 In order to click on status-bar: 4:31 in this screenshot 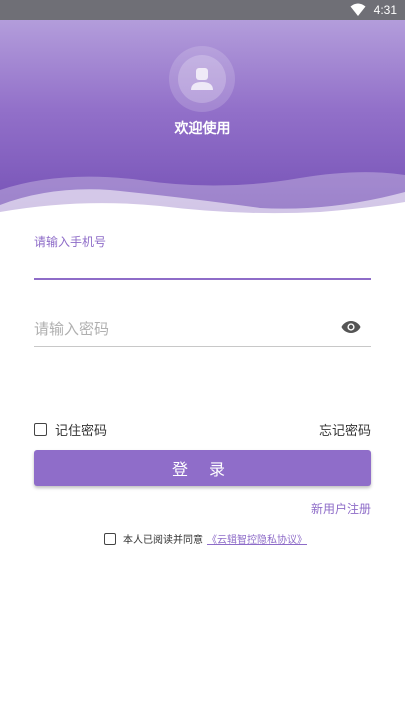, I will do `click(202, 10)`.